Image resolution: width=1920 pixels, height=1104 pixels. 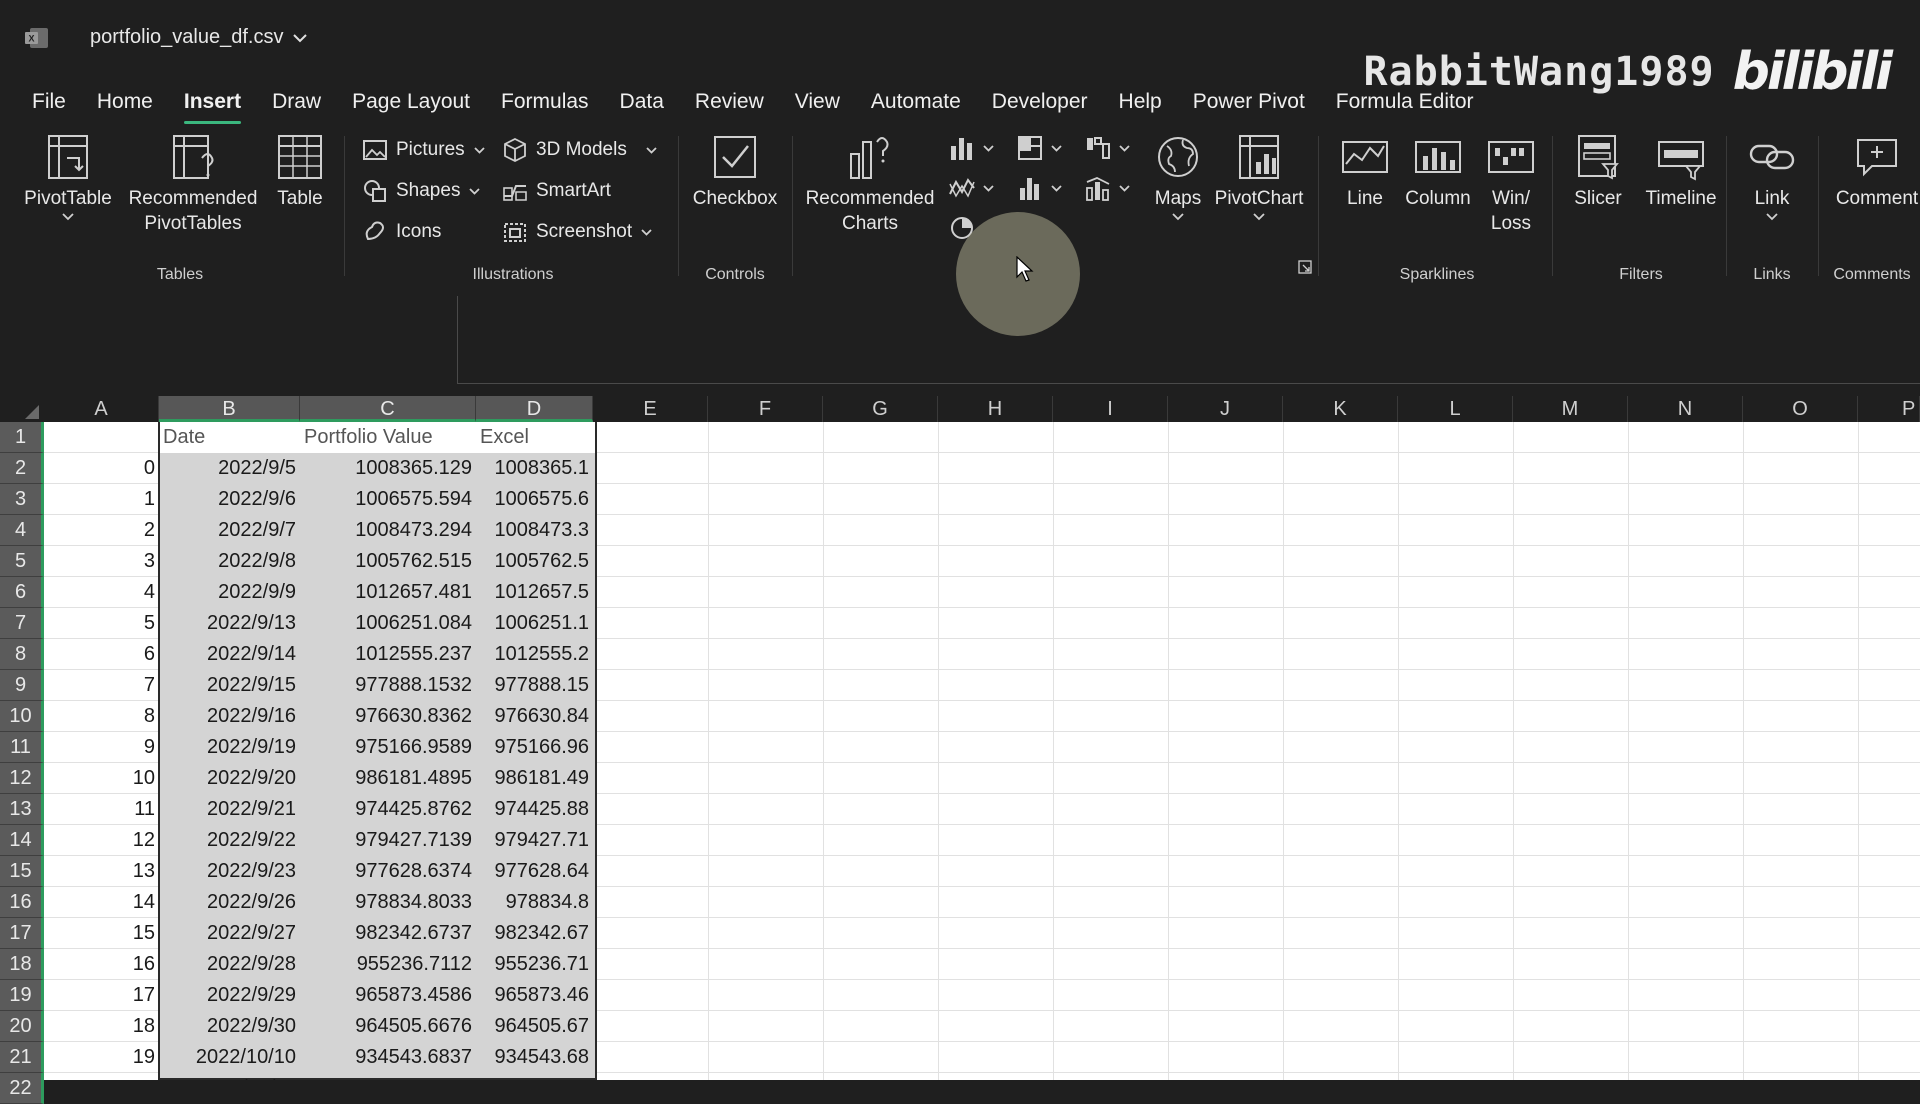 I want to click on table-cell: 1012657.5, so click(x=534, y=592).